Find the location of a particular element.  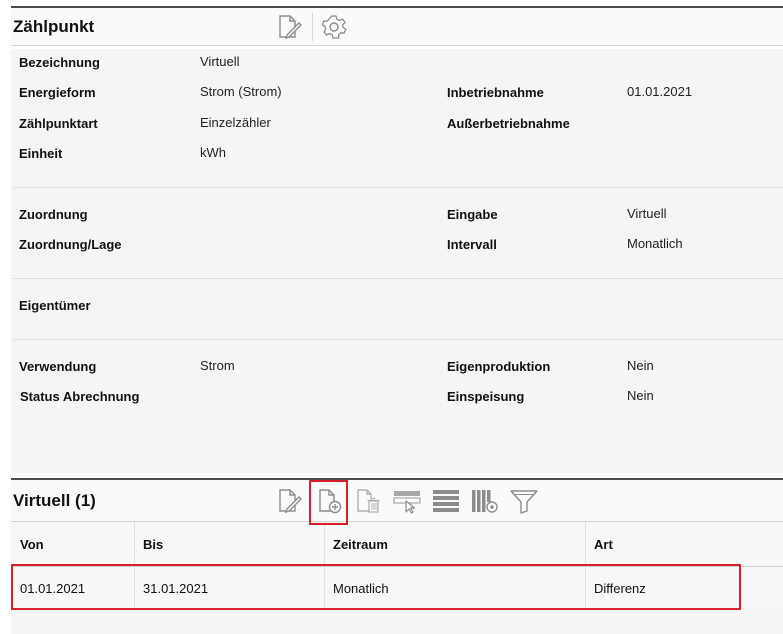

zaehlpunkt-header: Zählpunkt is located at coordinates (397, 26).